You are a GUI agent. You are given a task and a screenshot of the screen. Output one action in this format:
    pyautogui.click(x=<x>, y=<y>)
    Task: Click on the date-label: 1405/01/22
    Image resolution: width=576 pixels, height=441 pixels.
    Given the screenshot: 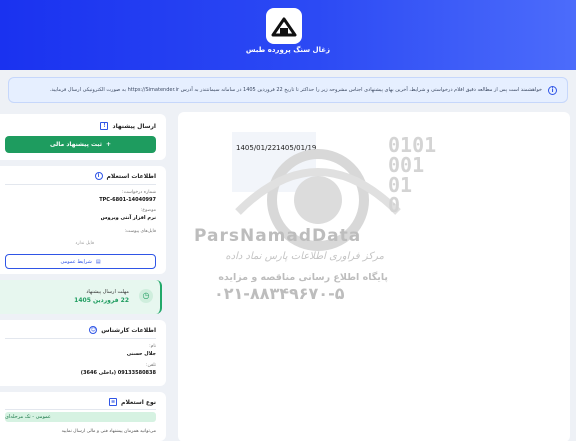 What is the action you would take?
    pyautogui.click(x=256, y=148)
    